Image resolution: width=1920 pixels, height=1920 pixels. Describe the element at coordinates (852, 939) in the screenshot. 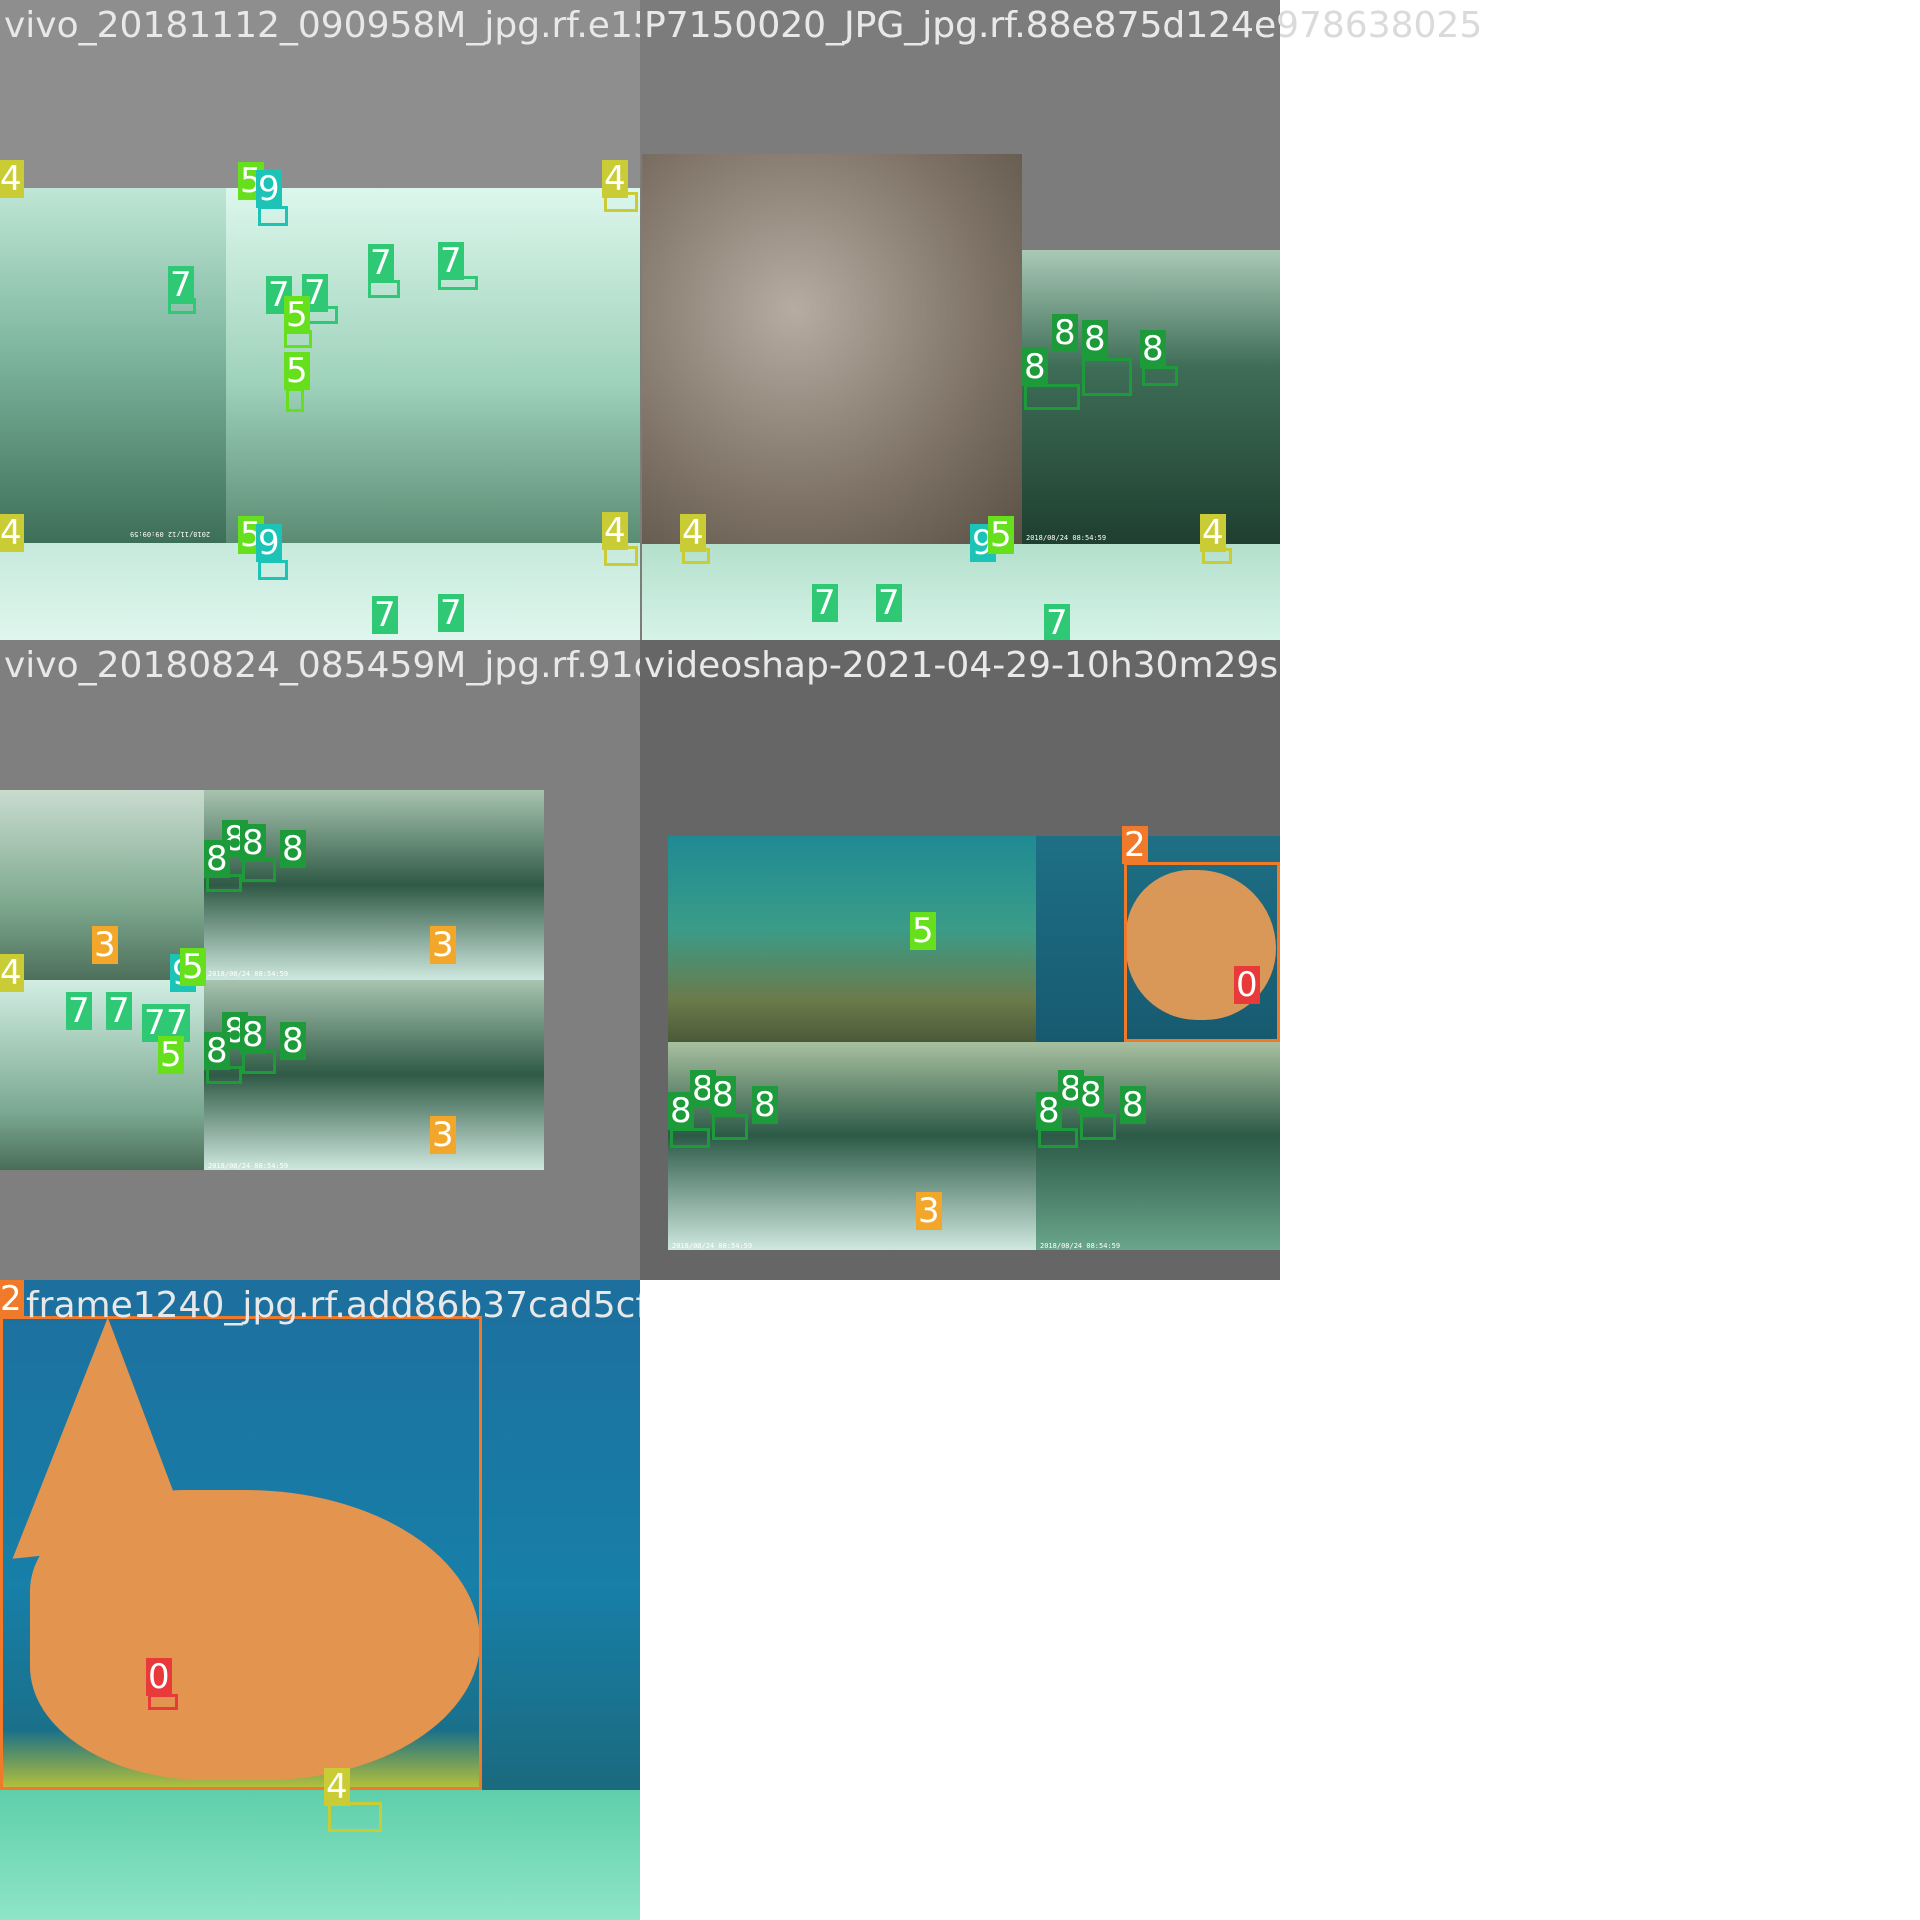

I see `reef-photo` at that location.